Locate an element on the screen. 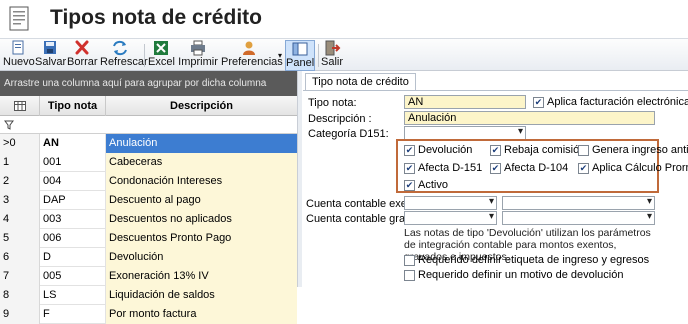 This screenshot has width=688, height=324. row-index: 2 is located at coordinates (20, 181).